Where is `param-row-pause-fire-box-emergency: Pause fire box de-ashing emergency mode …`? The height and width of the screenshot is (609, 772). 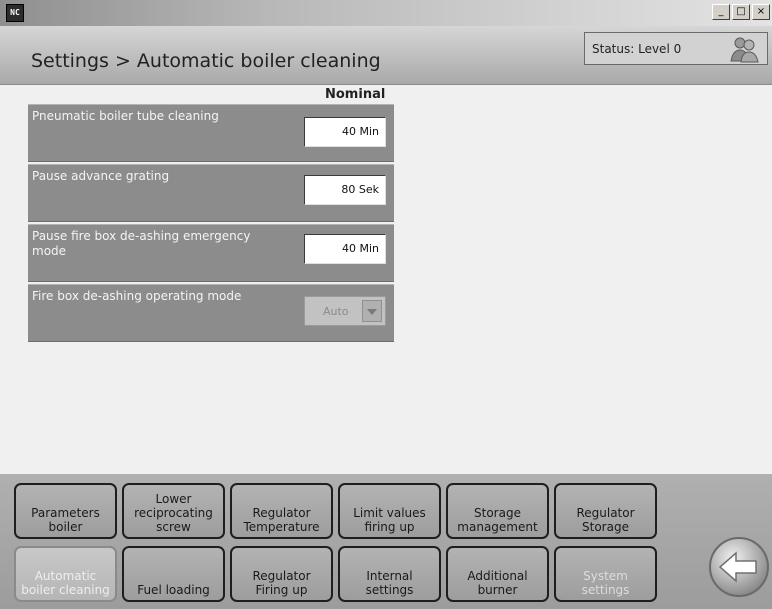
param-row-pause-fire-box-emergency: Pause fire box de-ashing emergency mode … is located at coordinates (211, 253).